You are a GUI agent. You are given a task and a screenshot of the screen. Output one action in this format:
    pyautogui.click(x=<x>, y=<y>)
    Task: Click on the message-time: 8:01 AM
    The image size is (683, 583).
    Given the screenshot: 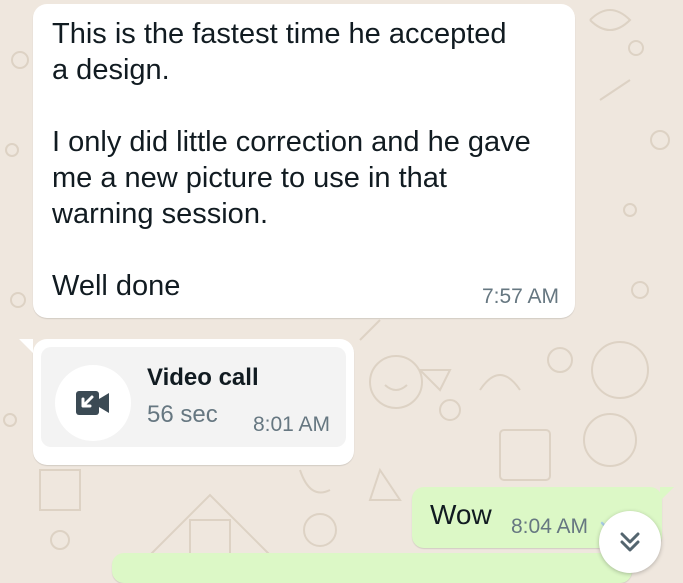 What is the action you would take?
    pyautogui.click(x=291, y=424)
    